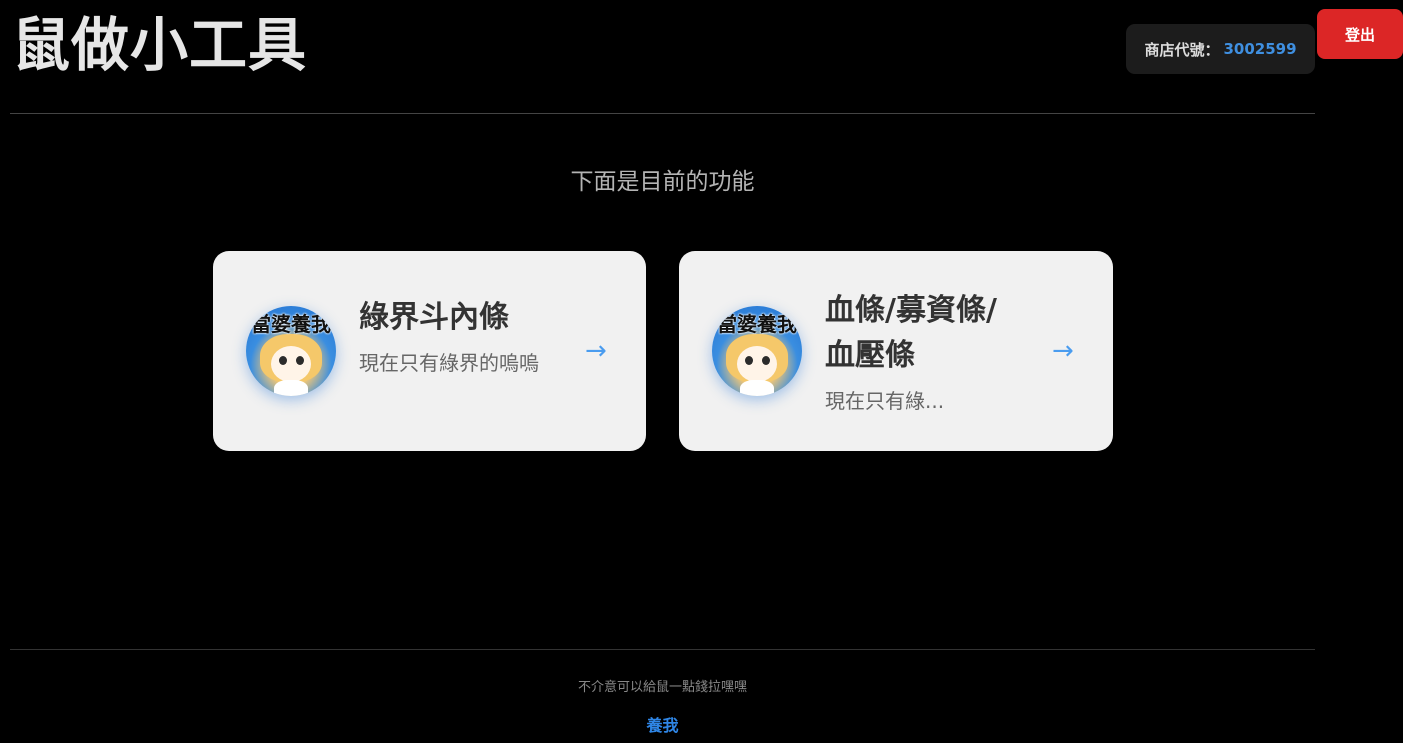  What do you see at coordinates (911, 333) in the screenshot?
I see `card-title: 血條/募資條/血壓條` at bounding box center [911, 333].